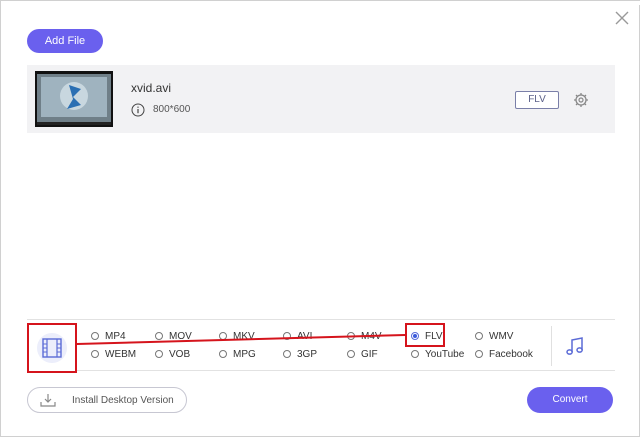 This screenshot has width=640, height=437. I want to click on format-option-mov: MOV, so click(173, 336).